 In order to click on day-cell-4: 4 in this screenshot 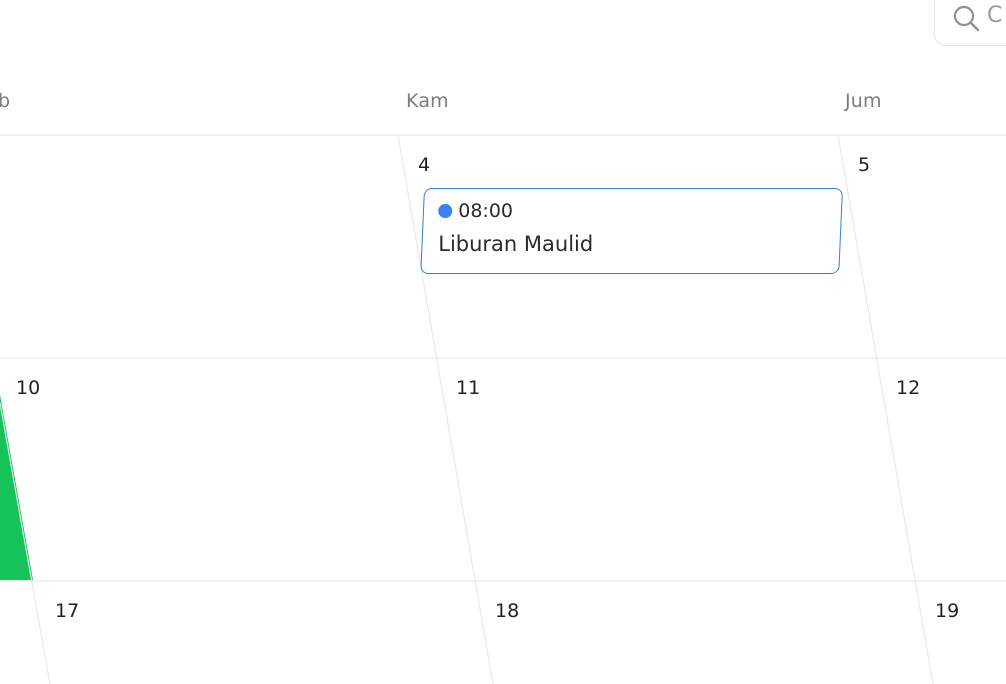, I will do `click(424, 165)`.